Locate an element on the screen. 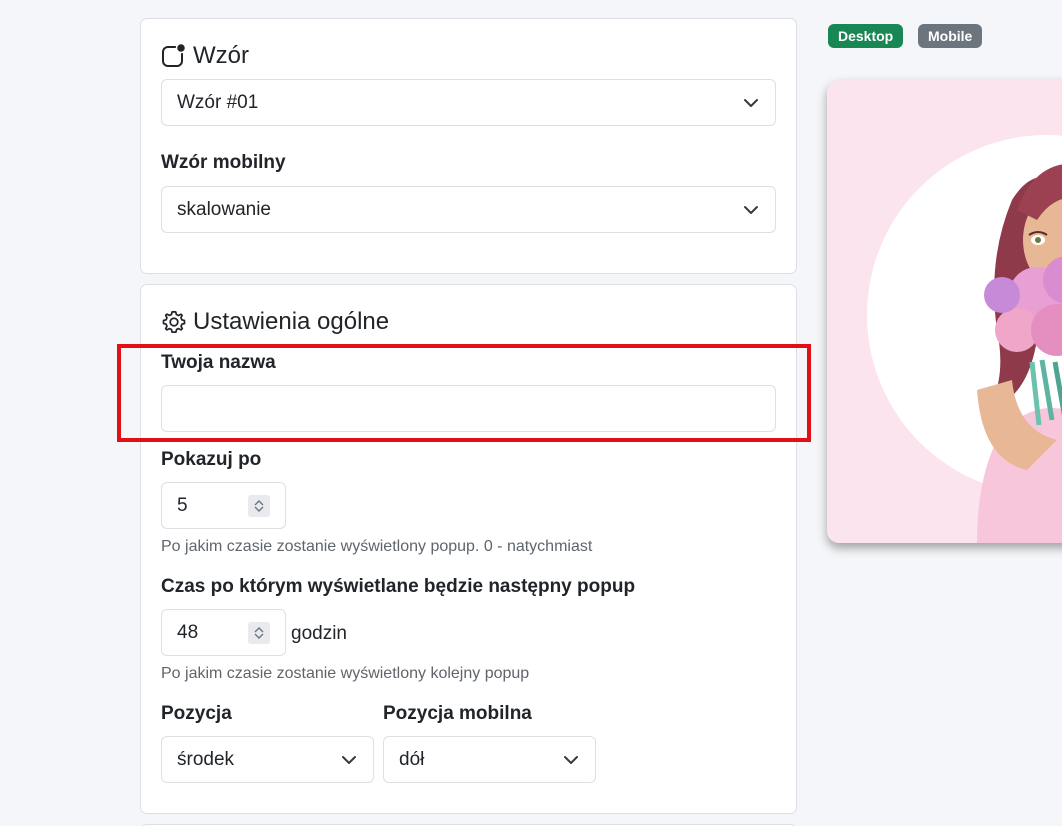 The image size is (1062, 826). mobile-pattern-label: Wzór mobilny is located at coordinates (223, 162).